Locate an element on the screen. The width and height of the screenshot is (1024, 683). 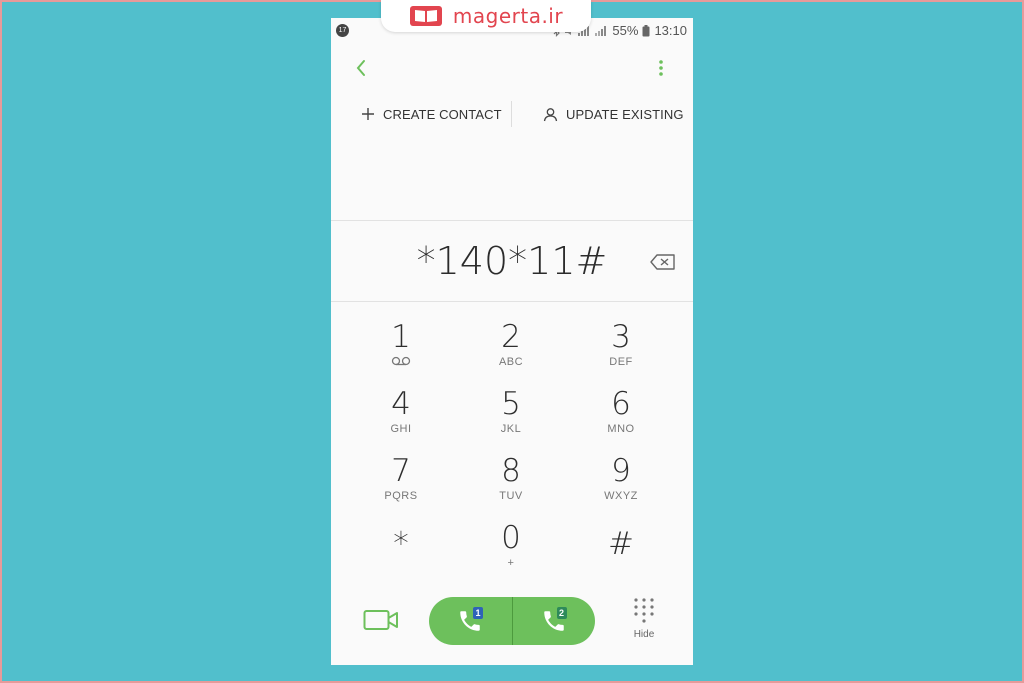
key-0: 0 + is located at coordinates (511, 547).